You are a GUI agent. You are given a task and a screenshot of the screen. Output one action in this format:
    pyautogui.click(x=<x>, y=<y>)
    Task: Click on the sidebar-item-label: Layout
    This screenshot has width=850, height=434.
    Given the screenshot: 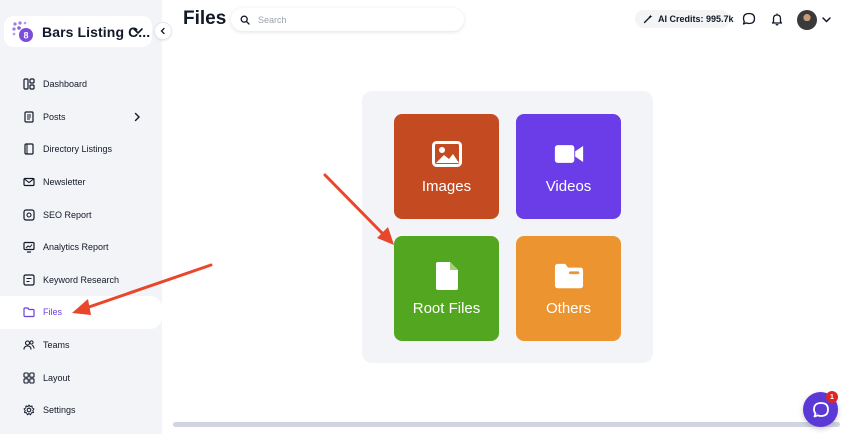 What is the action you would take?
    pyautogui.click(x=57, y=377)
    